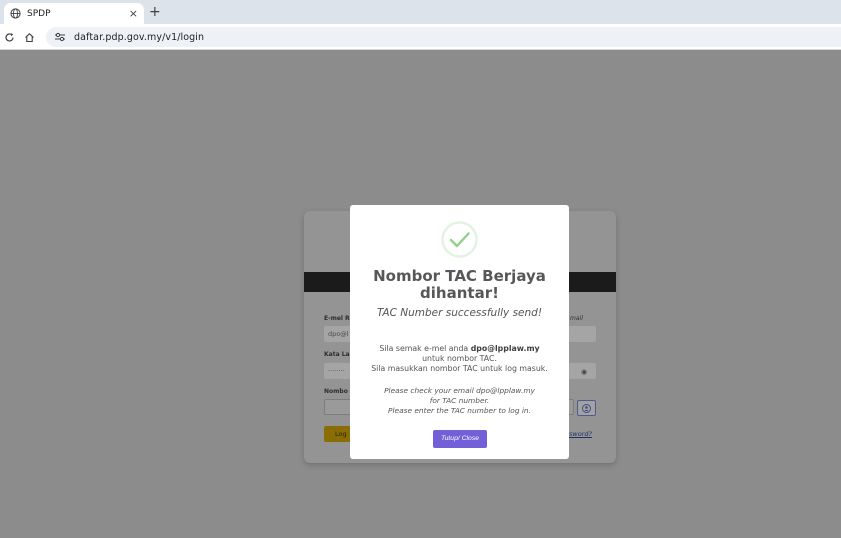 The height and width of the screenshot is (538, 841). What do you see at coordinates (336, 371) in the screenshot?
I see `password-value: ········` at bounding box center [336, 371].